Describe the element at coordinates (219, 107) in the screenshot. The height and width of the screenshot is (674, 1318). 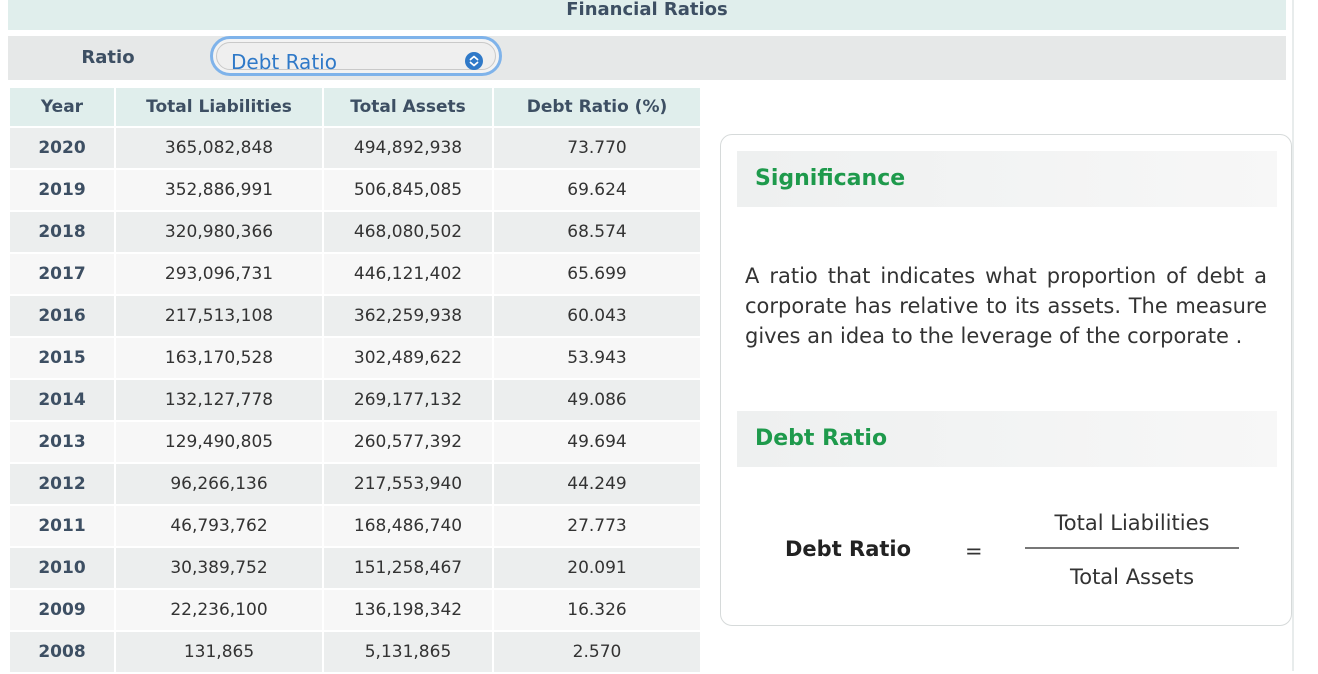
I see `column-header-total-liabilities: Total Liabilities` at that location.